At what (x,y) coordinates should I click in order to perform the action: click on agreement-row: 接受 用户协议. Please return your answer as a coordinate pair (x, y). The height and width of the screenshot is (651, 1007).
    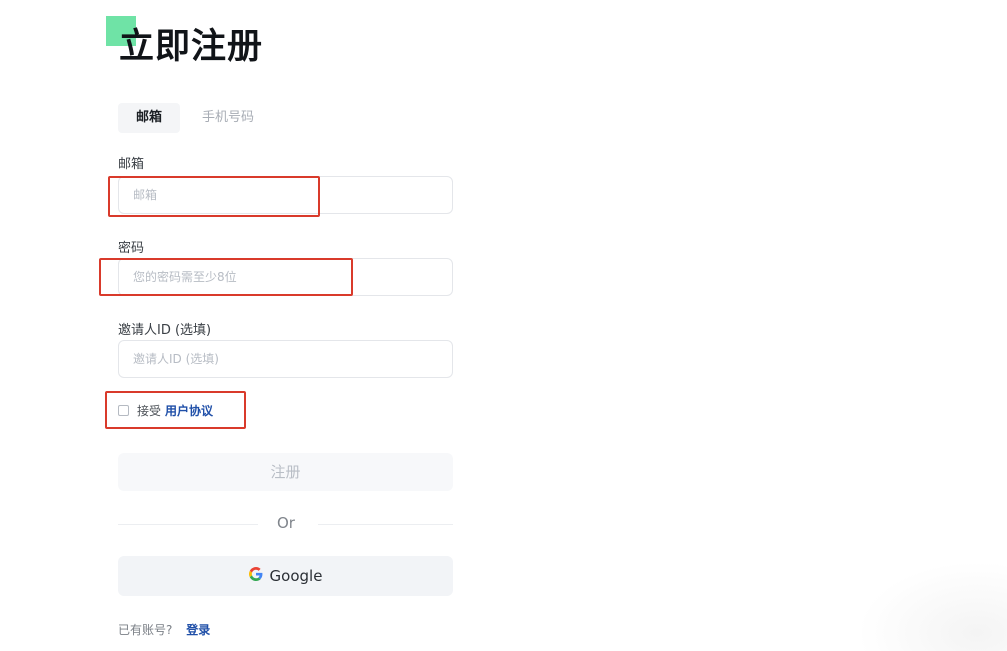
    Looking at the image, I should click on (165, 410).